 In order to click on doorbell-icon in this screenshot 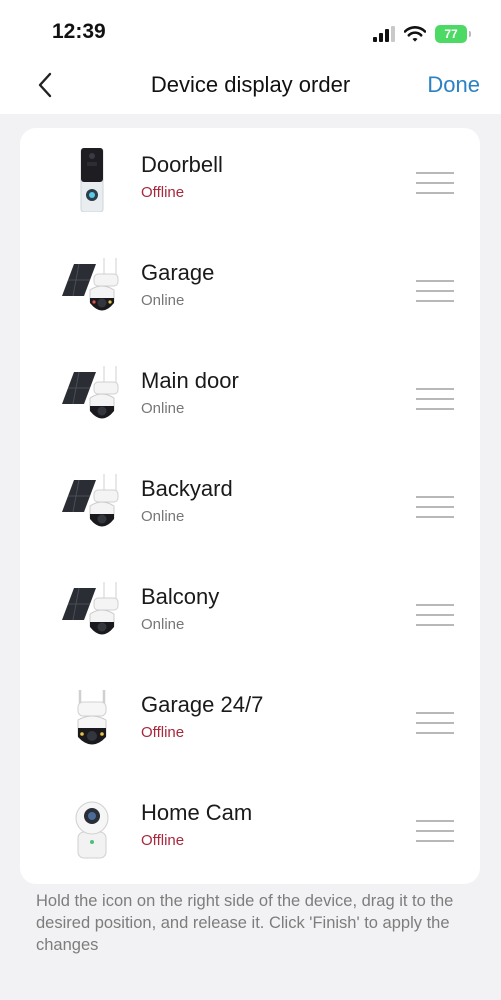, I will do `click(92, 180)`.